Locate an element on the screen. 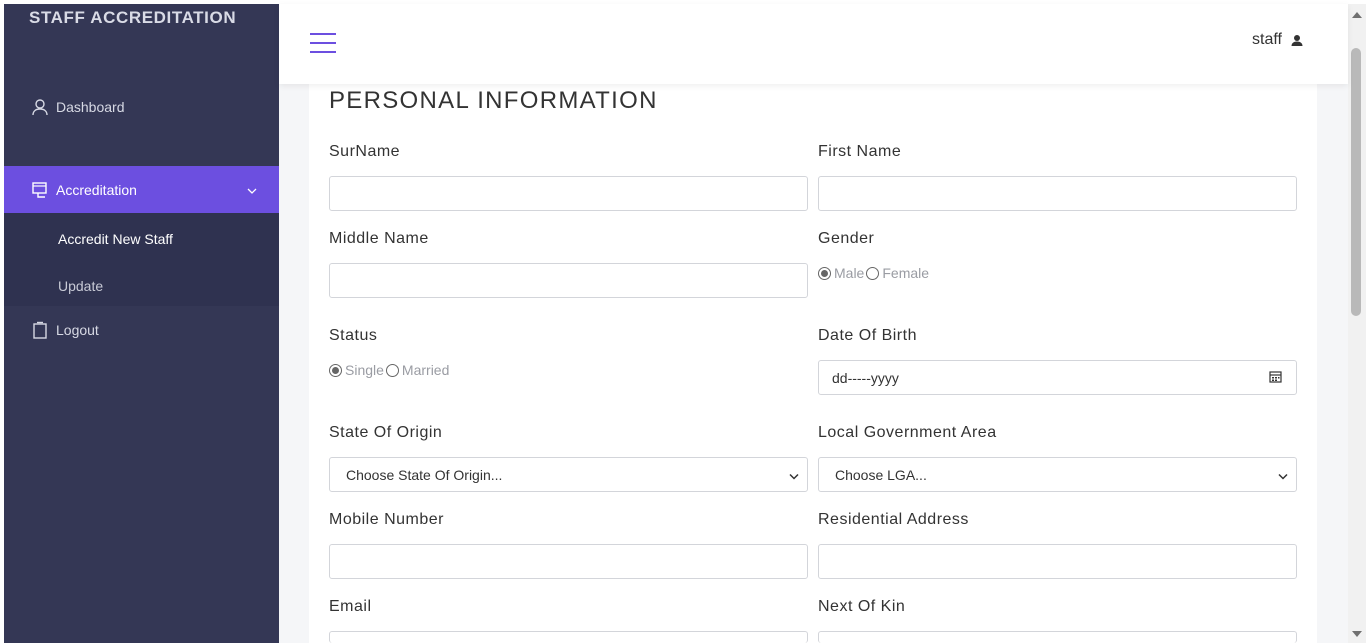 The width and height of the screenshot is (1366, 643). calendar-icon is located at coordinates (1275, 378).